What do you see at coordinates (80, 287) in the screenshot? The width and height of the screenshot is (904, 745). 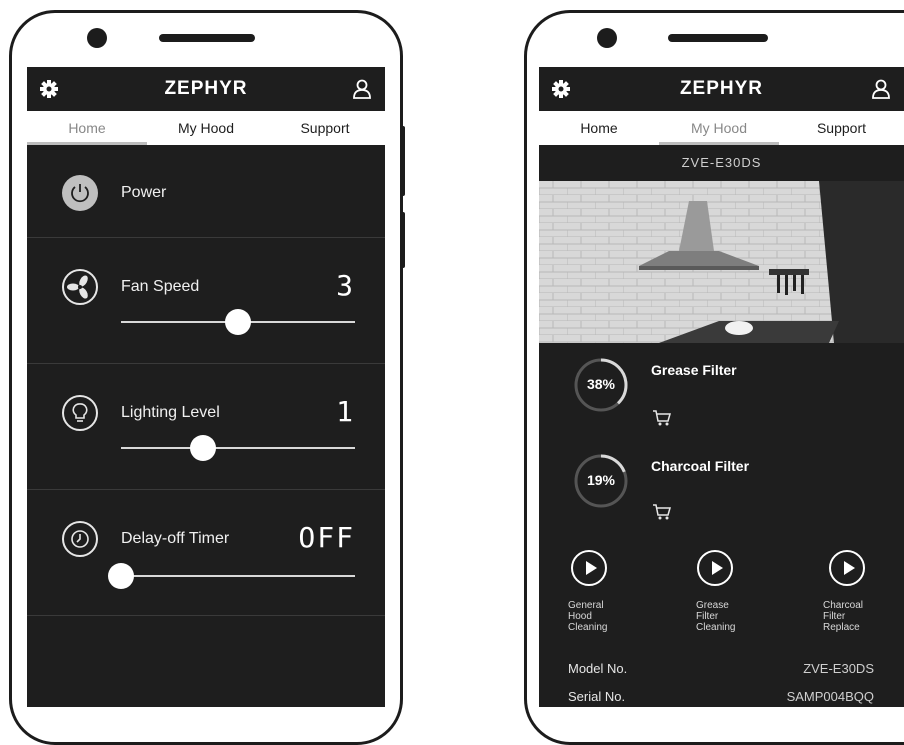 I see `fan-icon` at bounding box center [80, 287].